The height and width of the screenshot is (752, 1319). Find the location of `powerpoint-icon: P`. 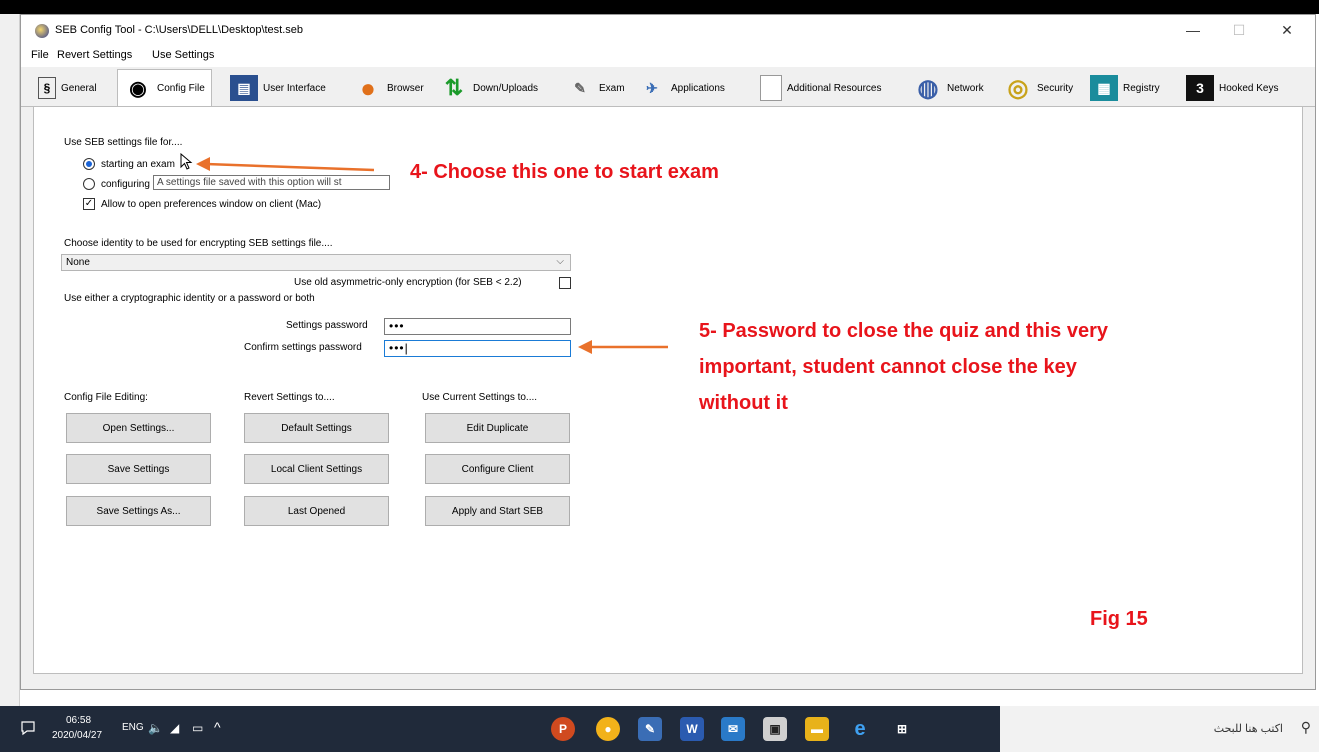

powerpoint-icon: P is located at coordinates (563, 729).